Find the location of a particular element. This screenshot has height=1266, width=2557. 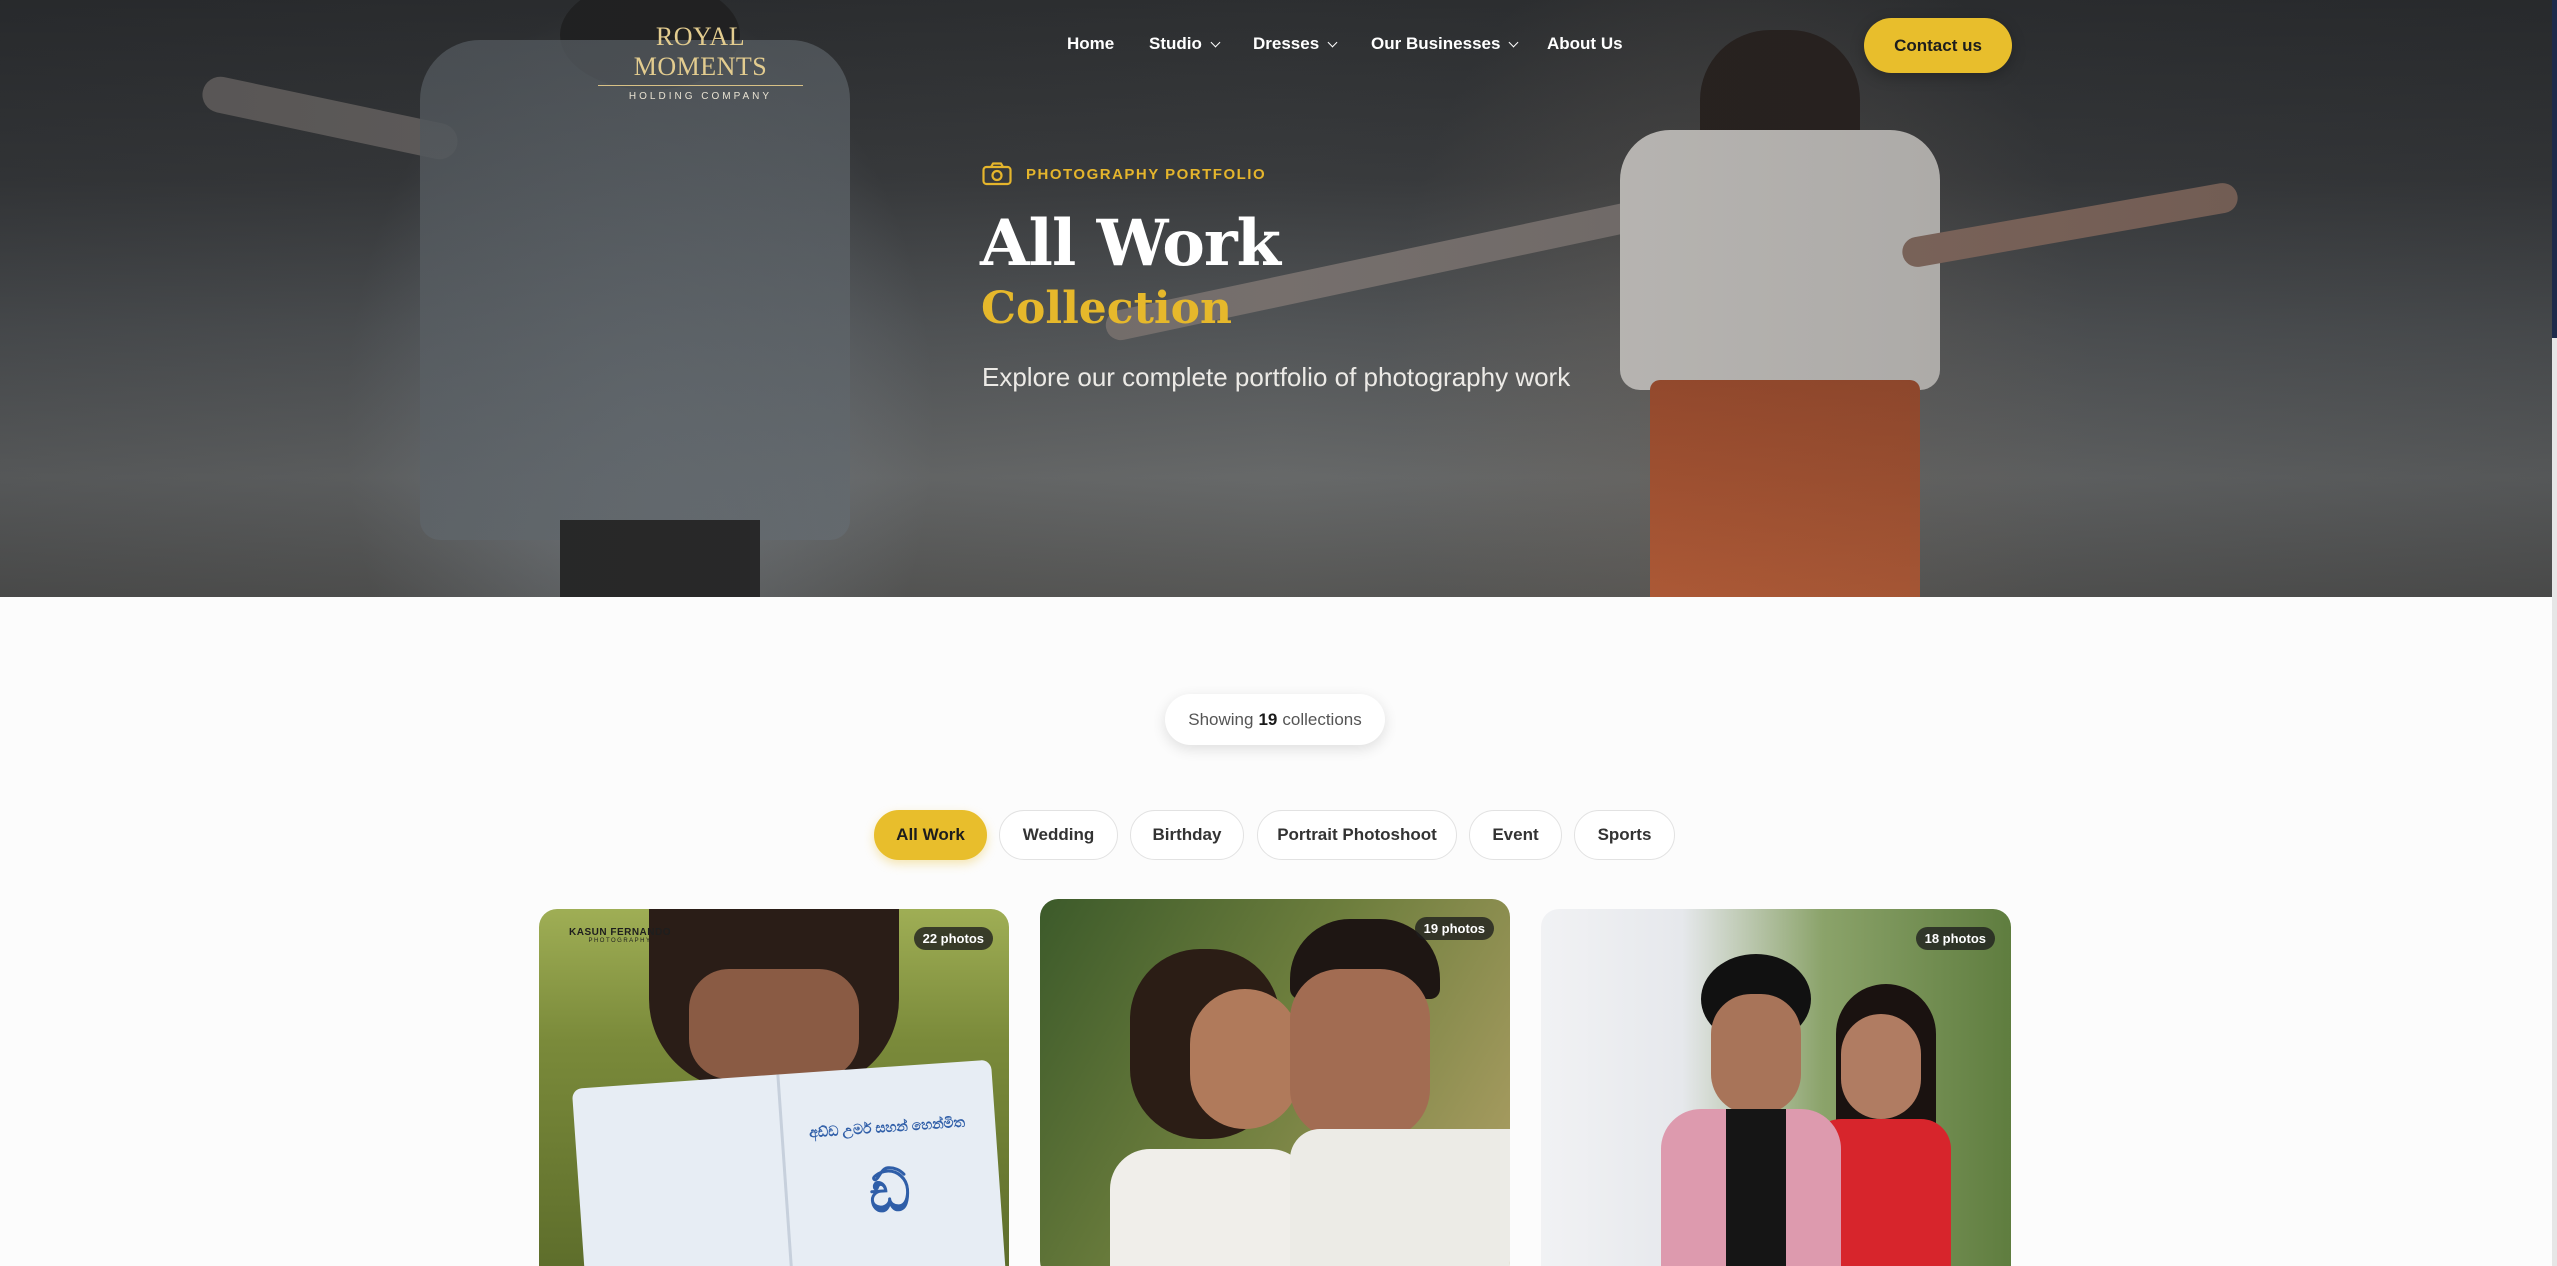

card-photo: ඩ් is located at coordinates (889, 1191).